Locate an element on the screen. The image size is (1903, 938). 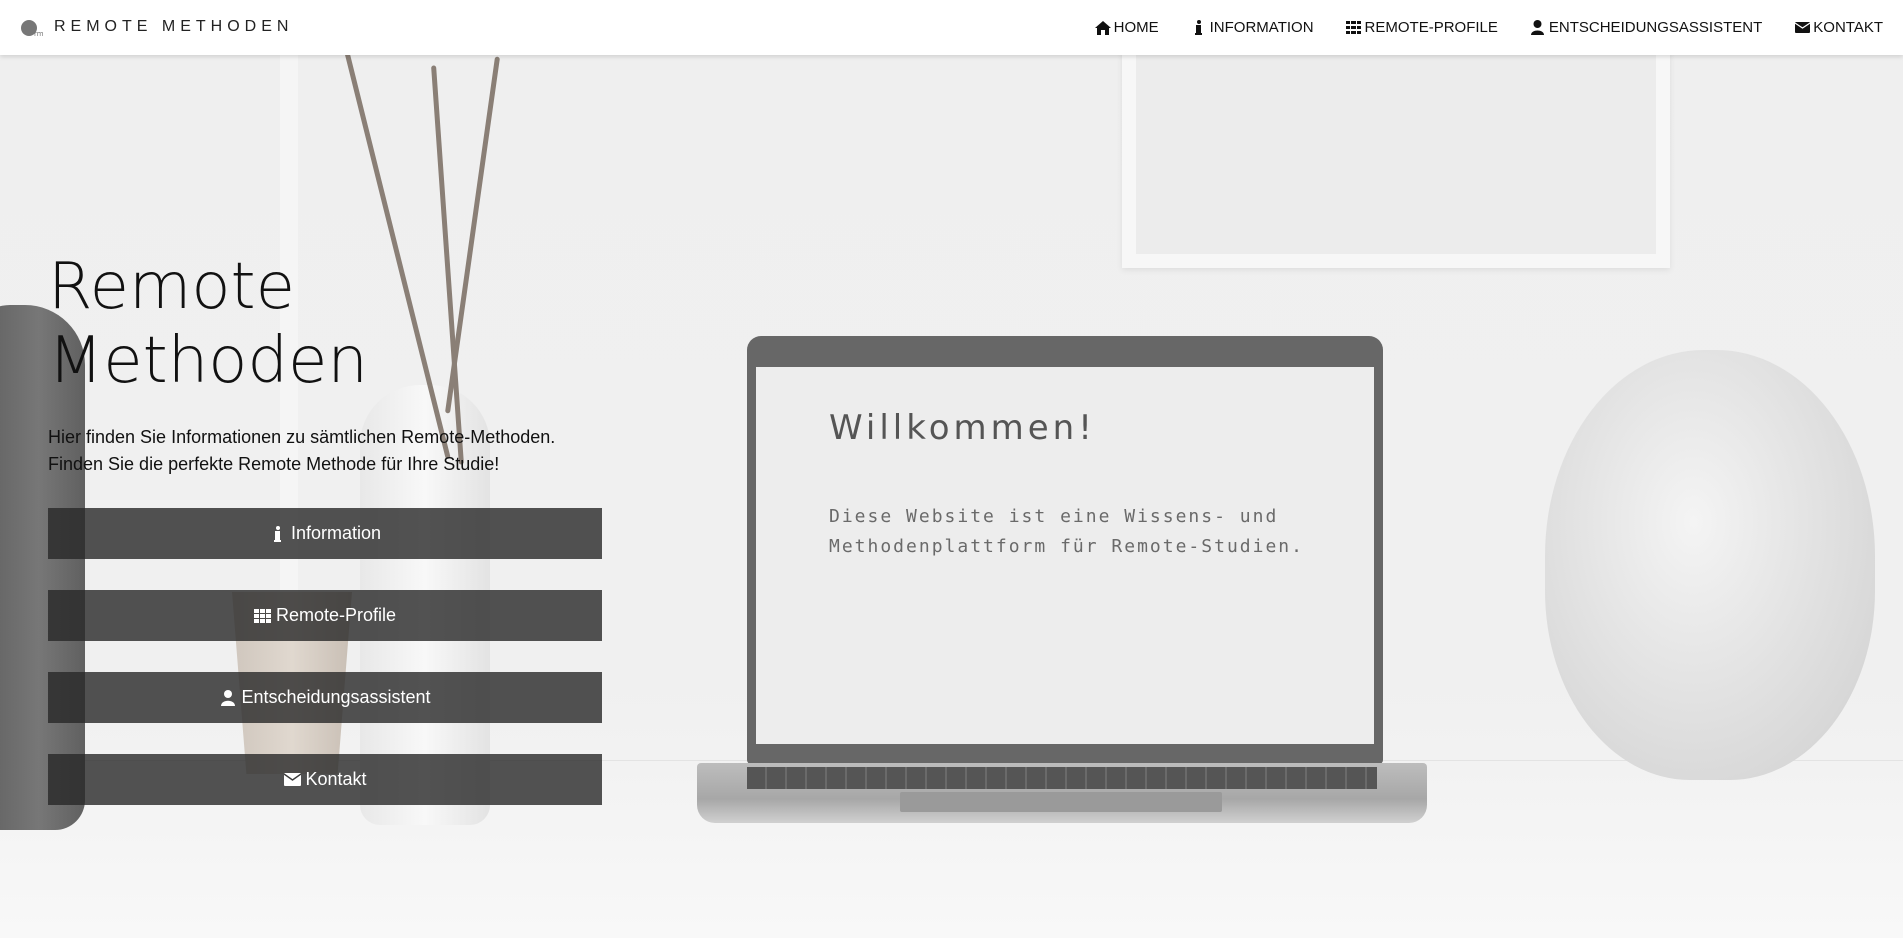
entscheidungsassistent-button: Entscheidungsassistent is located at coordinates (325, 697).